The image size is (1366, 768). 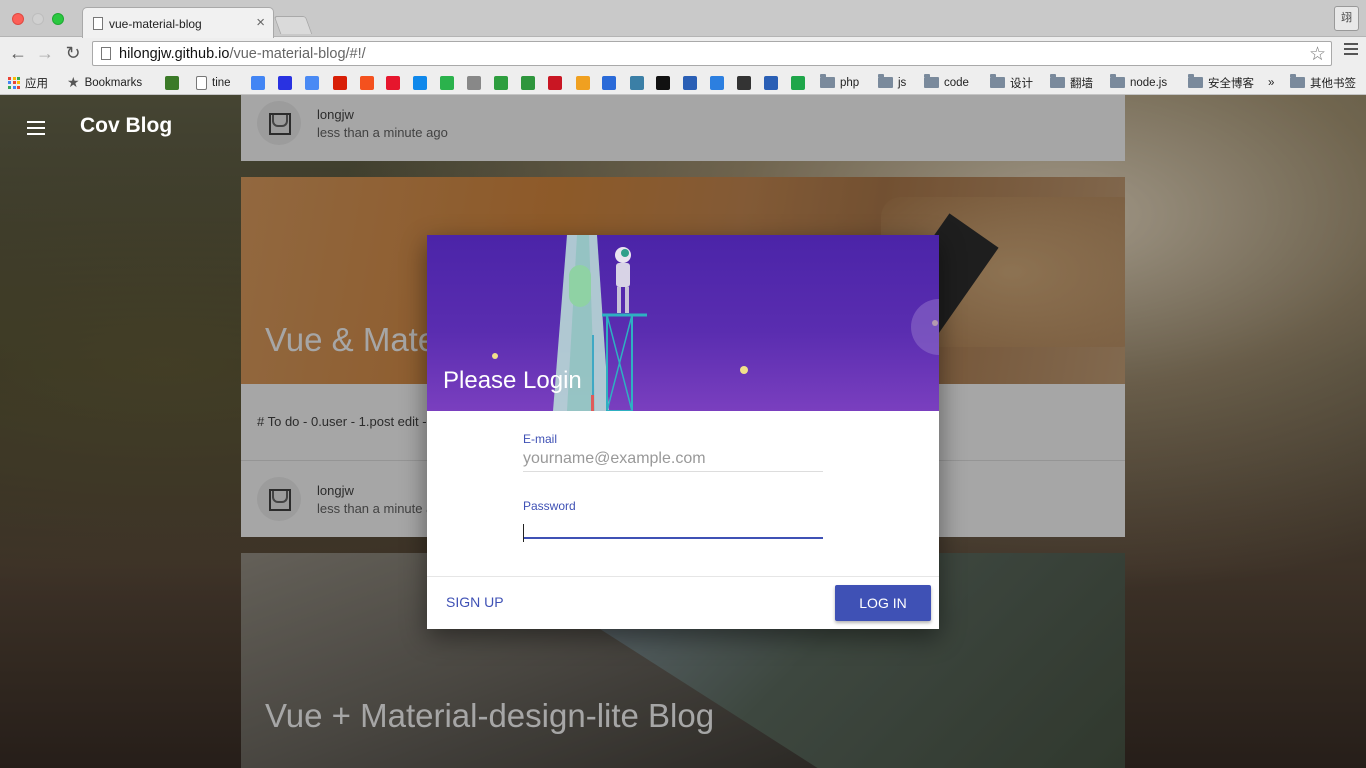 What do you see at coordinates (956, 82) in the screenshot?
I see `bookmark-label: code` at bounding box center [956, 82].